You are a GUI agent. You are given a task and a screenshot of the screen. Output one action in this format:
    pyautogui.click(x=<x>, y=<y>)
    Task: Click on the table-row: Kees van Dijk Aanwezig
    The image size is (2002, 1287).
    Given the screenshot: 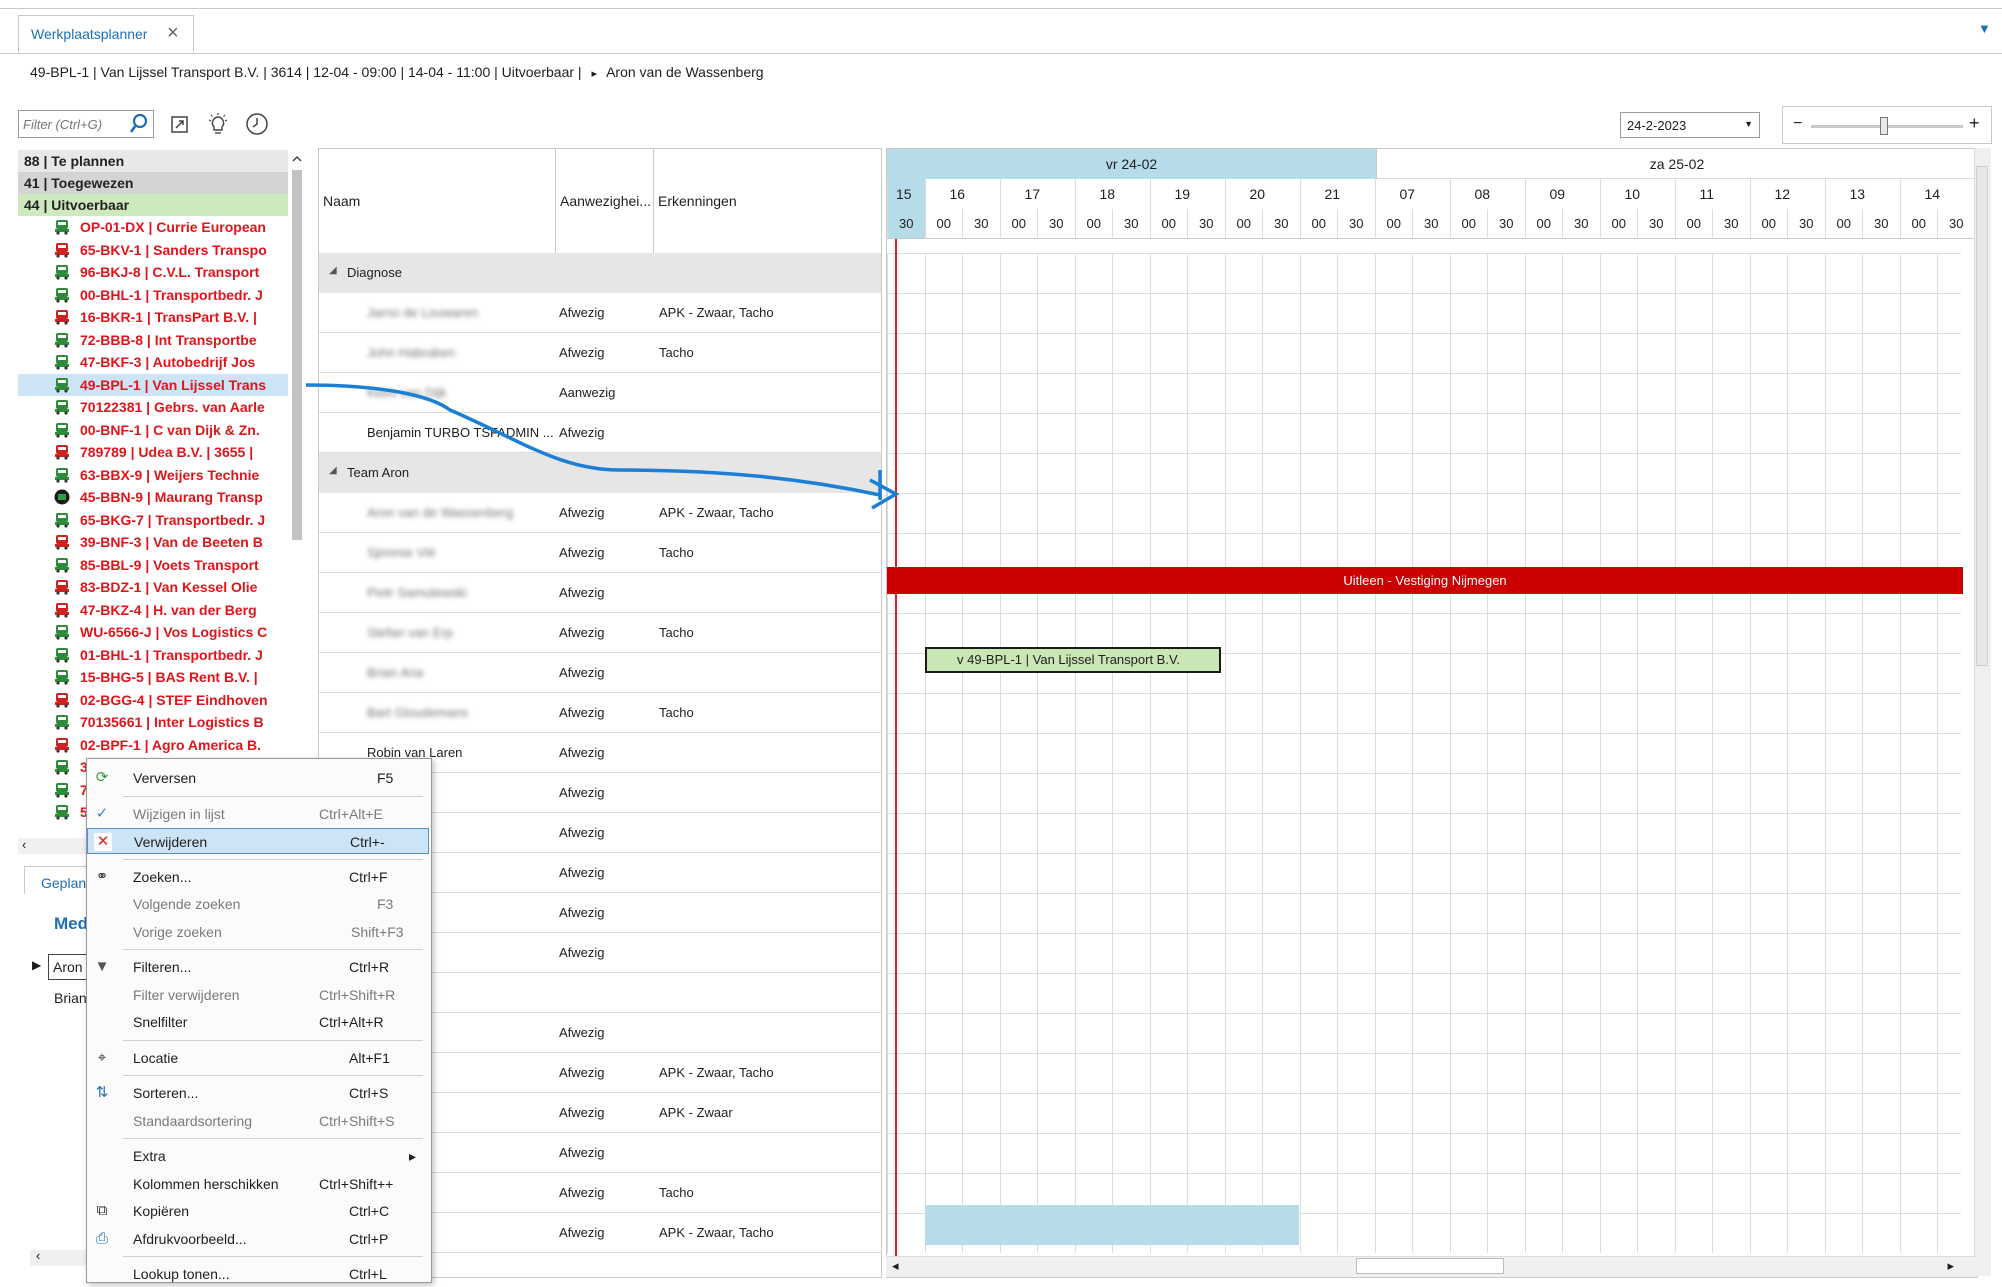 What is the action you would take?
    pyautogui.click(x=600, y=393)
    